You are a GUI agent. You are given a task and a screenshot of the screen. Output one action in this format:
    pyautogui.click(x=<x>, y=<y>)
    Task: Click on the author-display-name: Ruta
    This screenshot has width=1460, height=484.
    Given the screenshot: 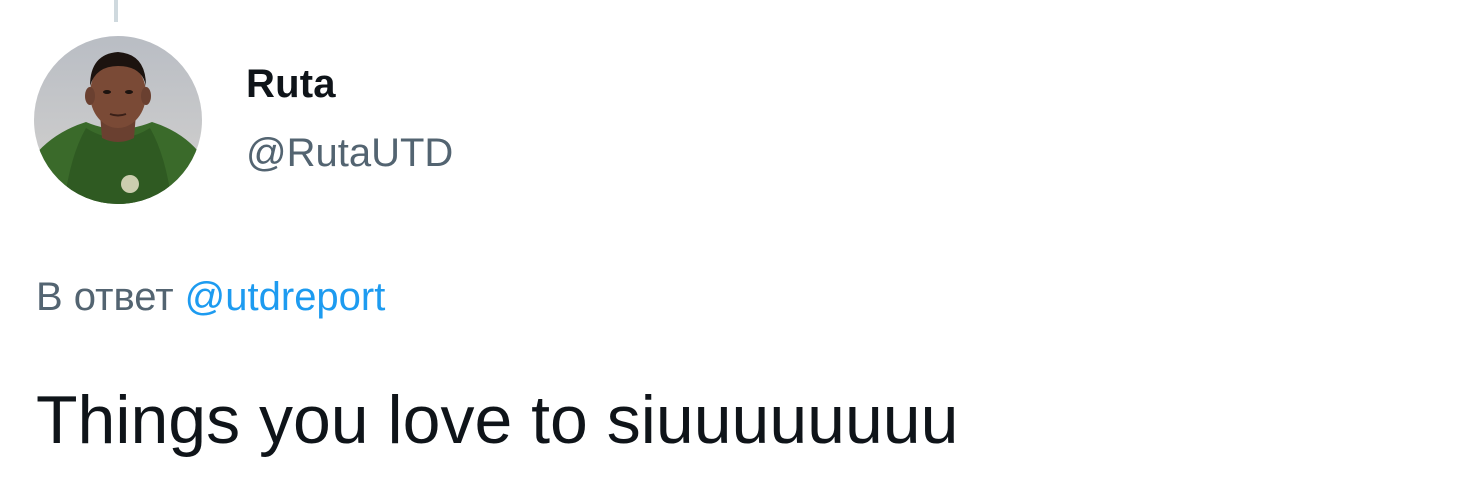 What is the action you would take?
    pyautogui.click(x=291, y=84)
    